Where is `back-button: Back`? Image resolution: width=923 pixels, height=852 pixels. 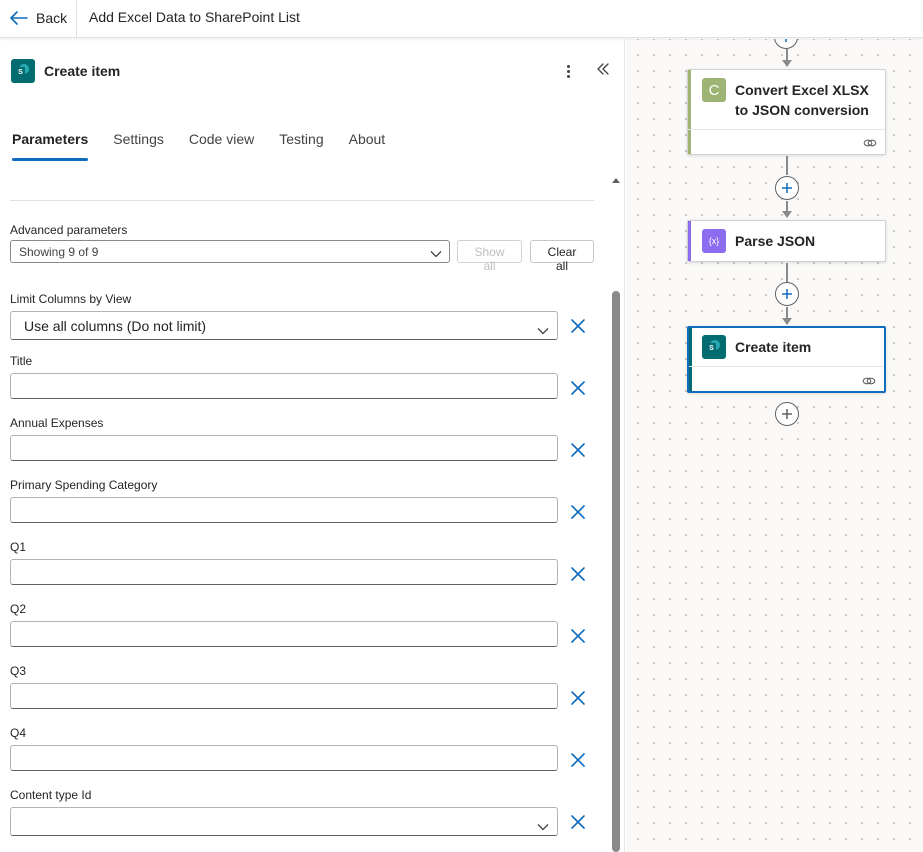 back-button: Back is located at coordinates (38, 18).